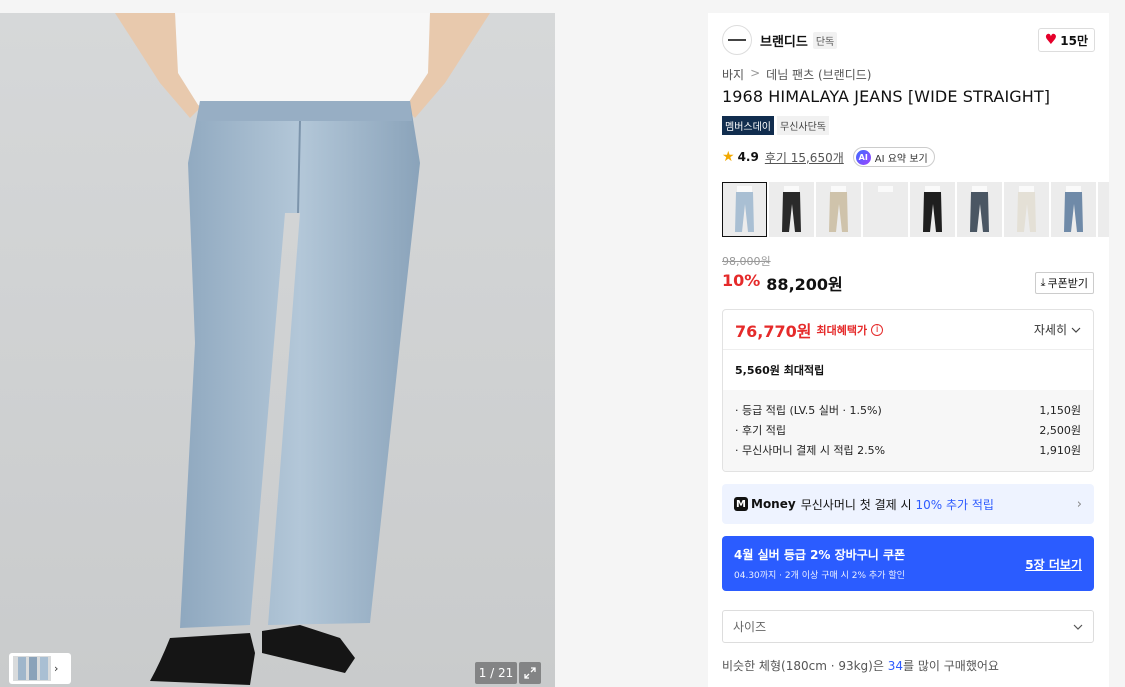 The height and width of the screenshot is (687, 1125). Describe the element at coordinates (773, 504) in the screenshot. I see `money-brand: Money` at that location.